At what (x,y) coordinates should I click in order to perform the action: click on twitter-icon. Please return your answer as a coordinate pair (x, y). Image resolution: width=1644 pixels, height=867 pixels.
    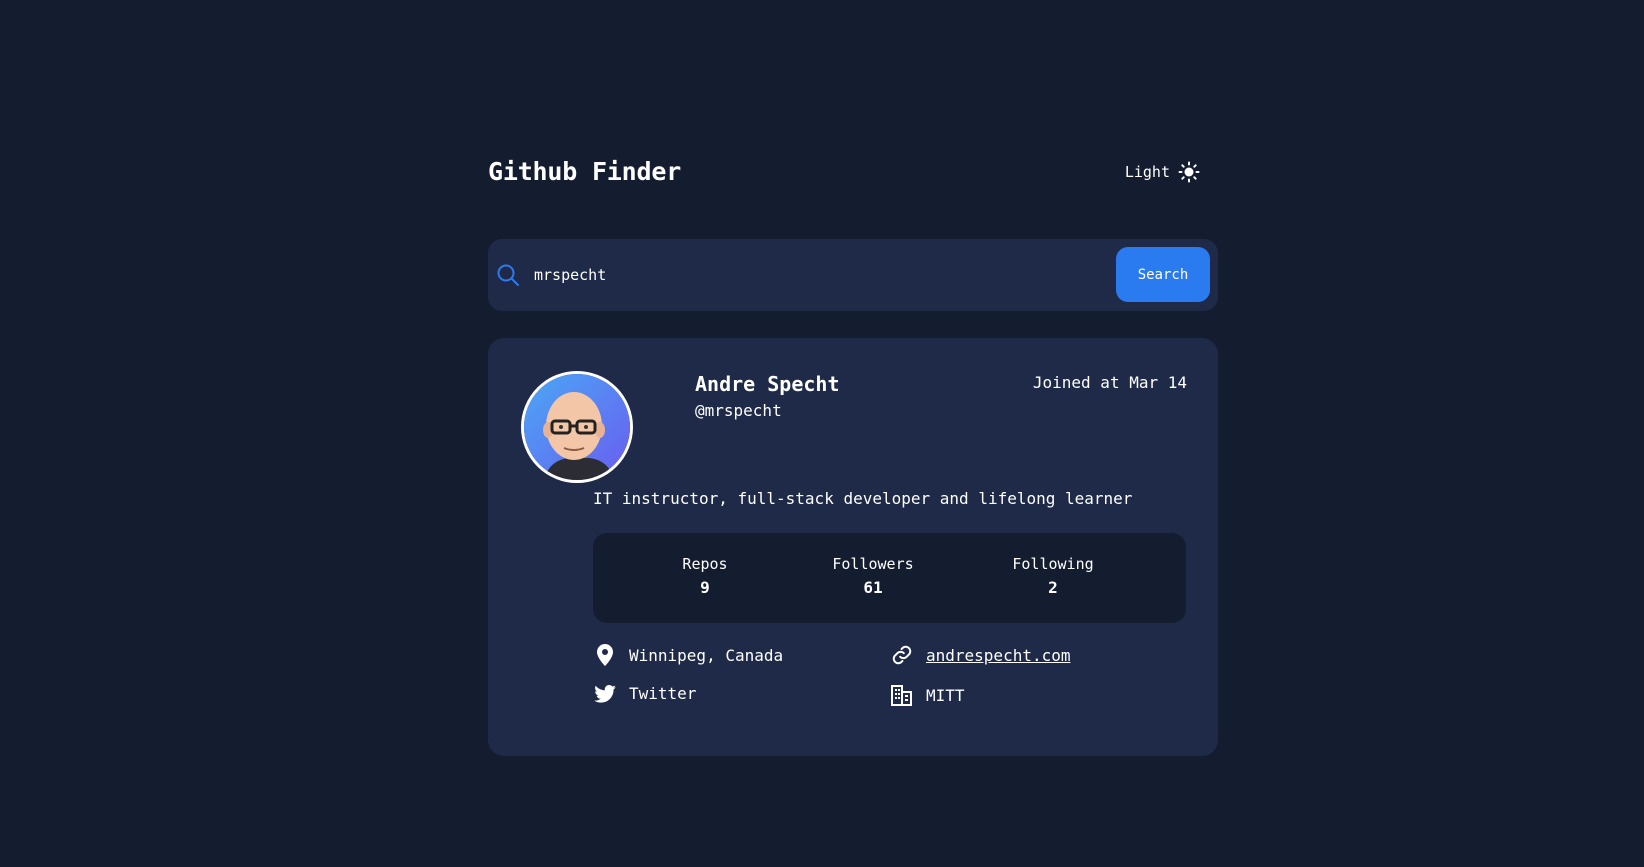
    Looking at the image, I should click on (605, 693).